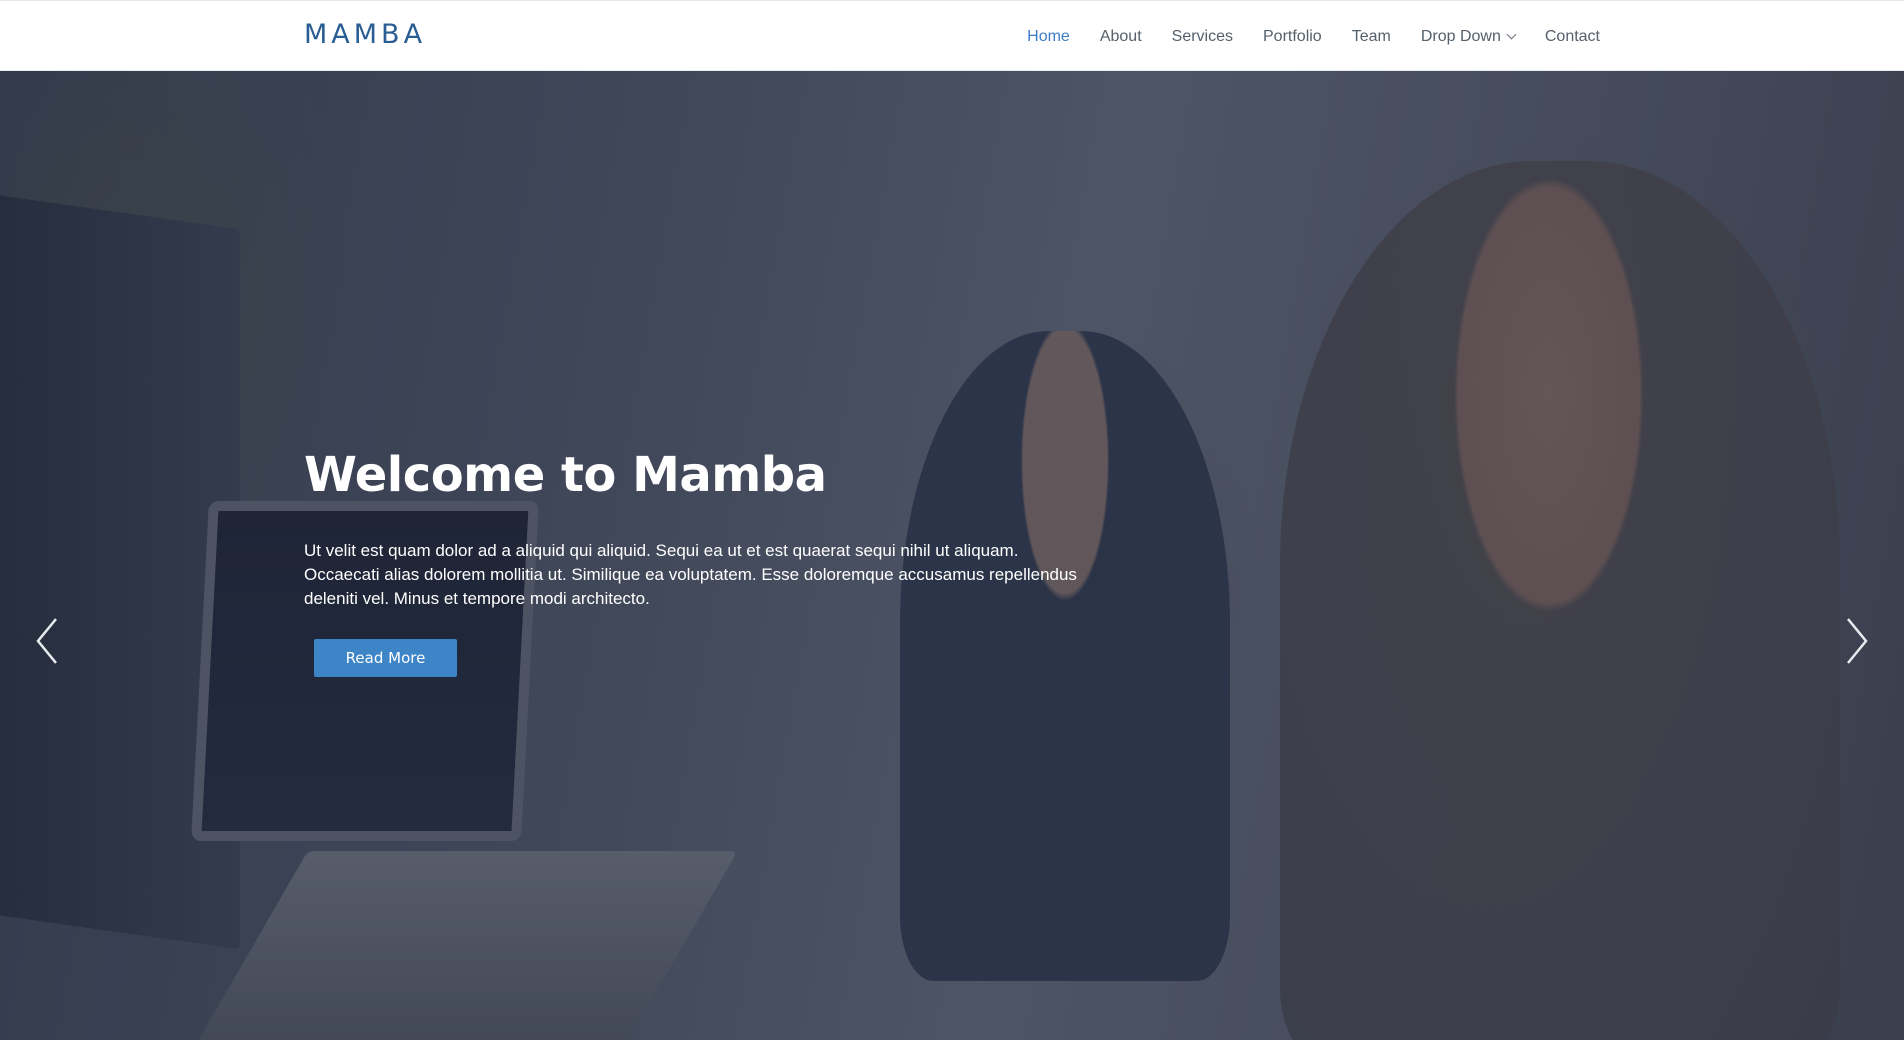 This screenshot has height=1040, width=1904. What do you see at coordinates (365, 34) in the screenshot?
I see `site-logo: MAMBA` at bounding box center [365, 34].